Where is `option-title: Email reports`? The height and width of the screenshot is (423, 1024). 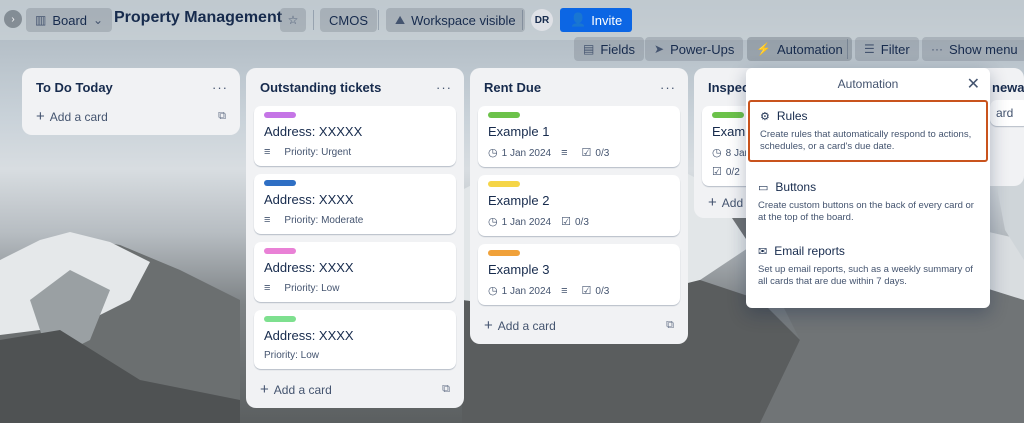
option-title: Email reports is located at coordinates (809, 251).